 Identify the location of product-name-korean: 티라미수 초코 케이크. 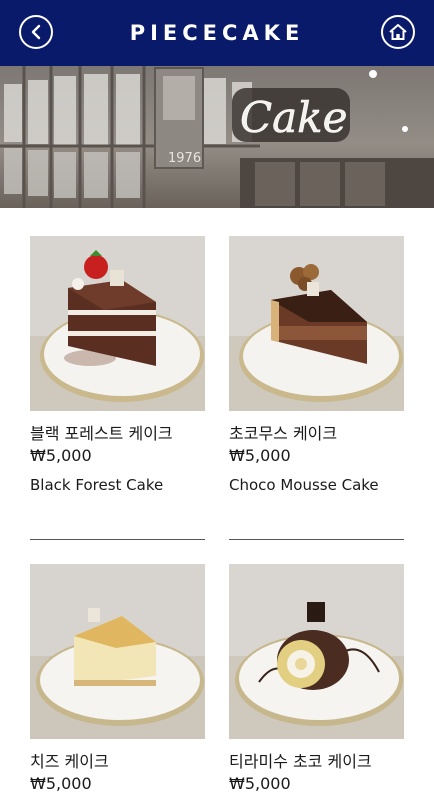
(300, 761).